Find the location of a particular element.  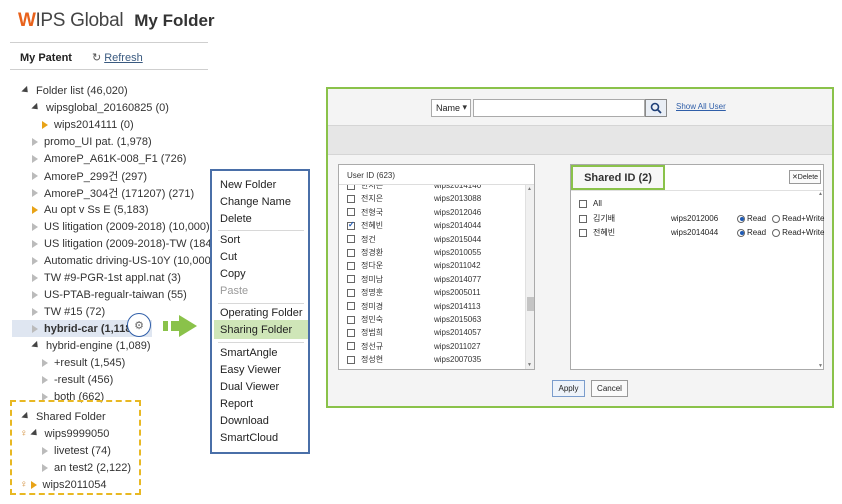

menu-item-sort: Sort is located at coordinates (230, 240).